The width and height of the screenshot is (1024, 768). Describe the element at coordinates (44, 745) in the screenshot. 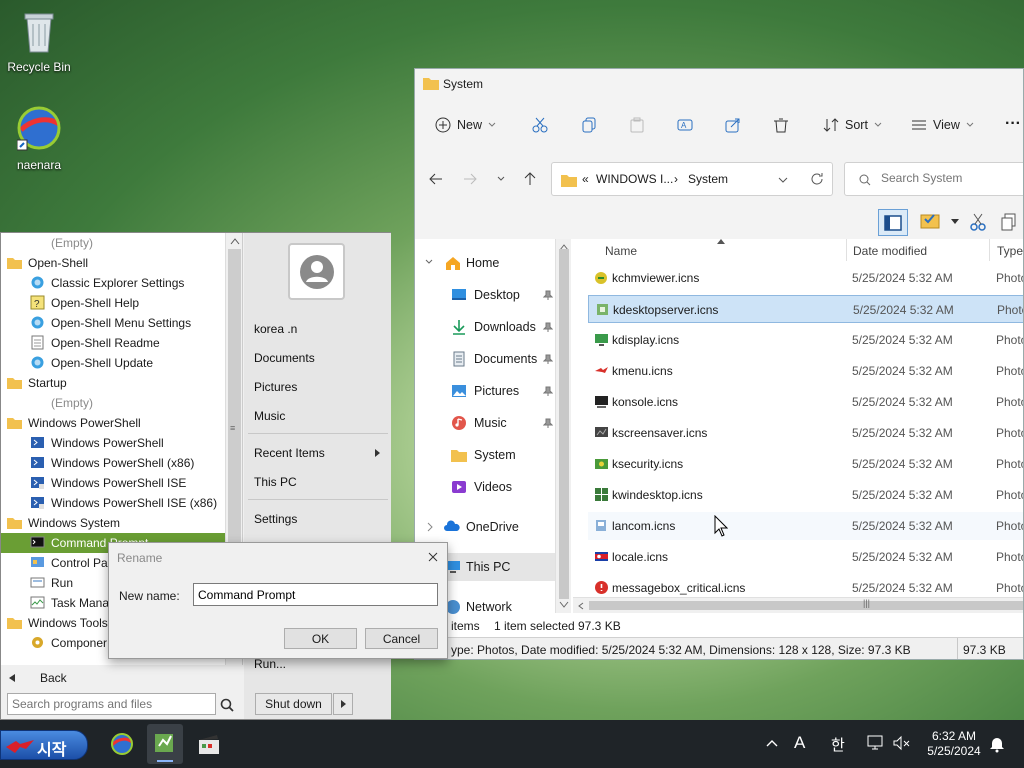

I see `start-button: 시작` at that location.